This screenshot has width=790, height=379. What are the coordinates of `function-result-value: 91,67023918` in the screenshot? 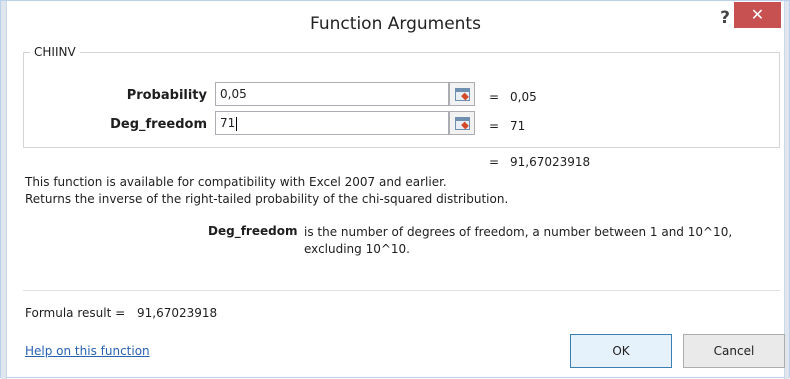 It's located at (550, 162).